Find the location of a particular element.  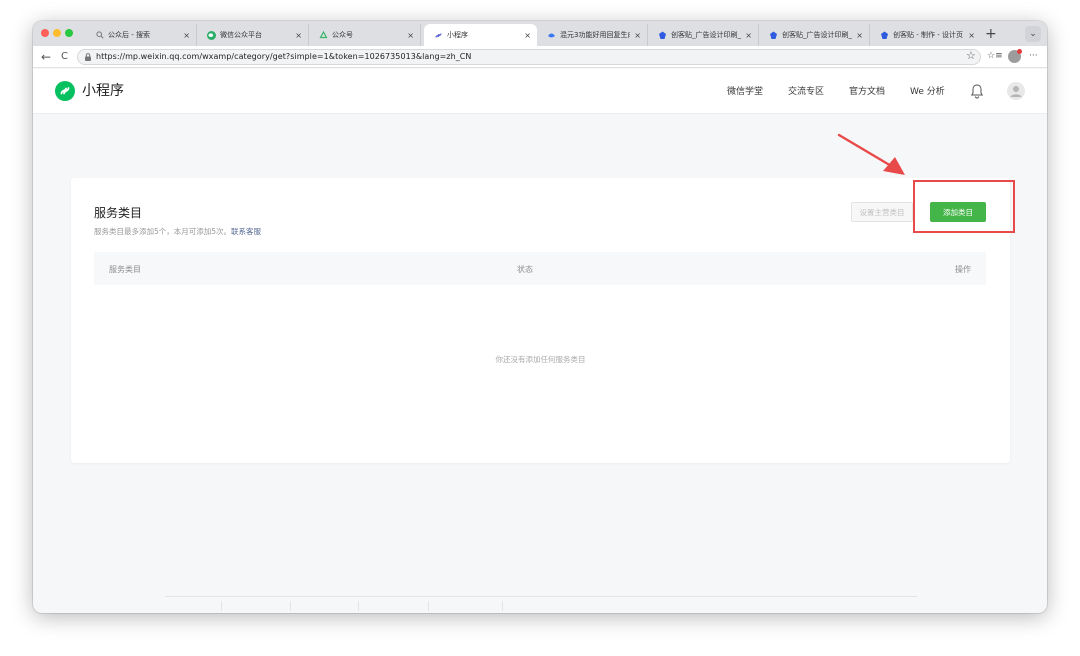

nav-link-community: 交流专区 is located at coordinates (806, 92).